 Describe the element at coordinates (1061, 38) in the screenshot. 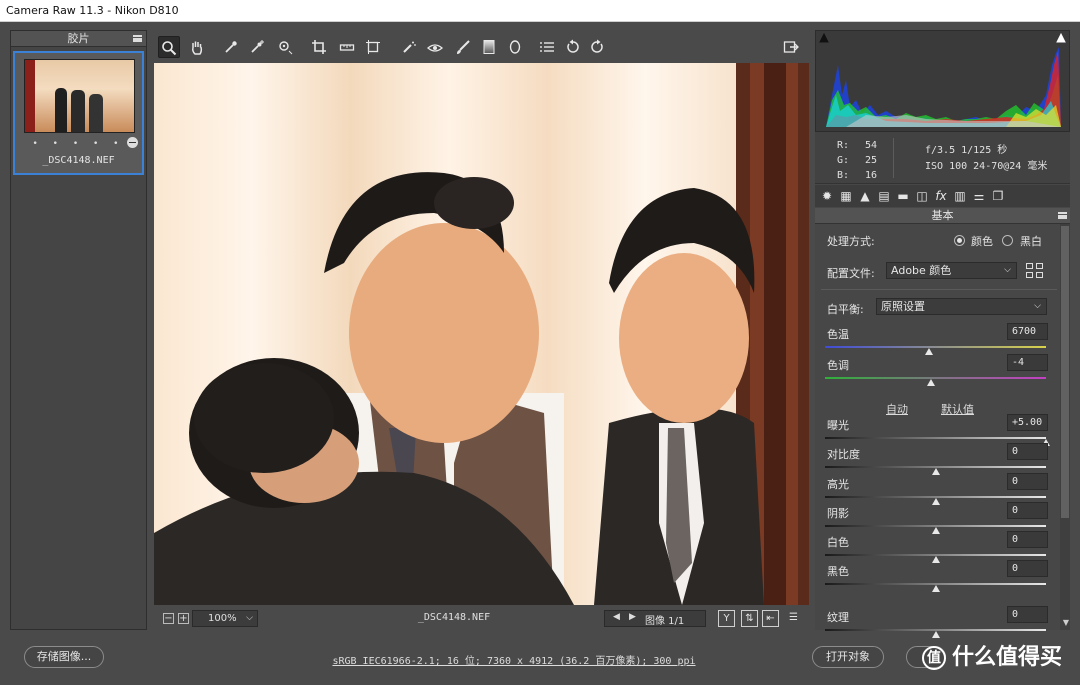

I see `highlight-clipping-icon` at that location.